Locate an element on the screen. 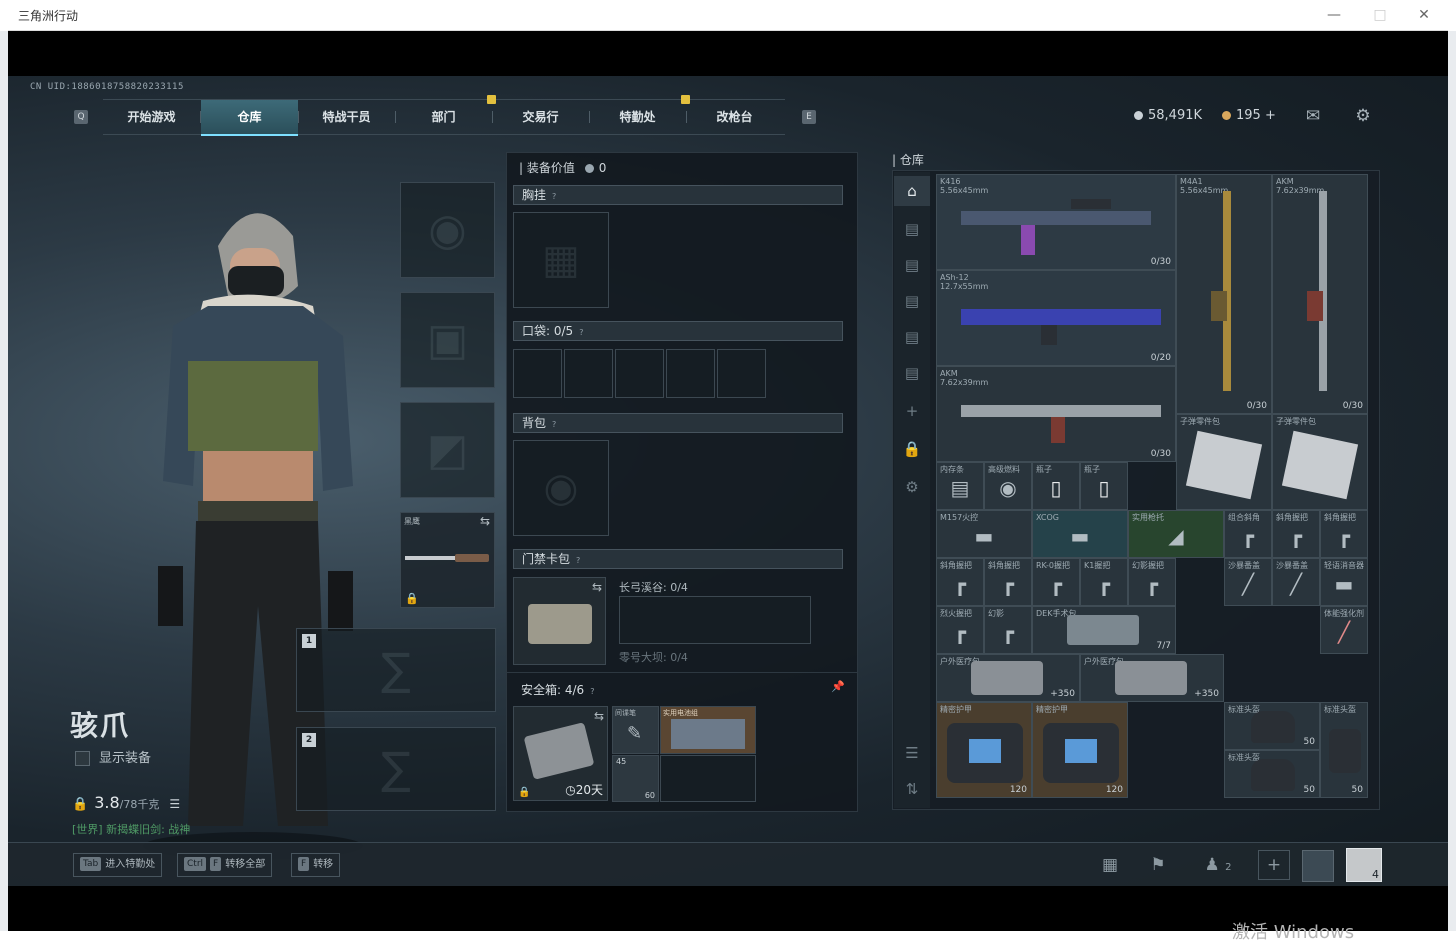 Image resolution: width=1456 pixels, height=944 pixels. nav-key-right: E is located at coordinates (809, 117).